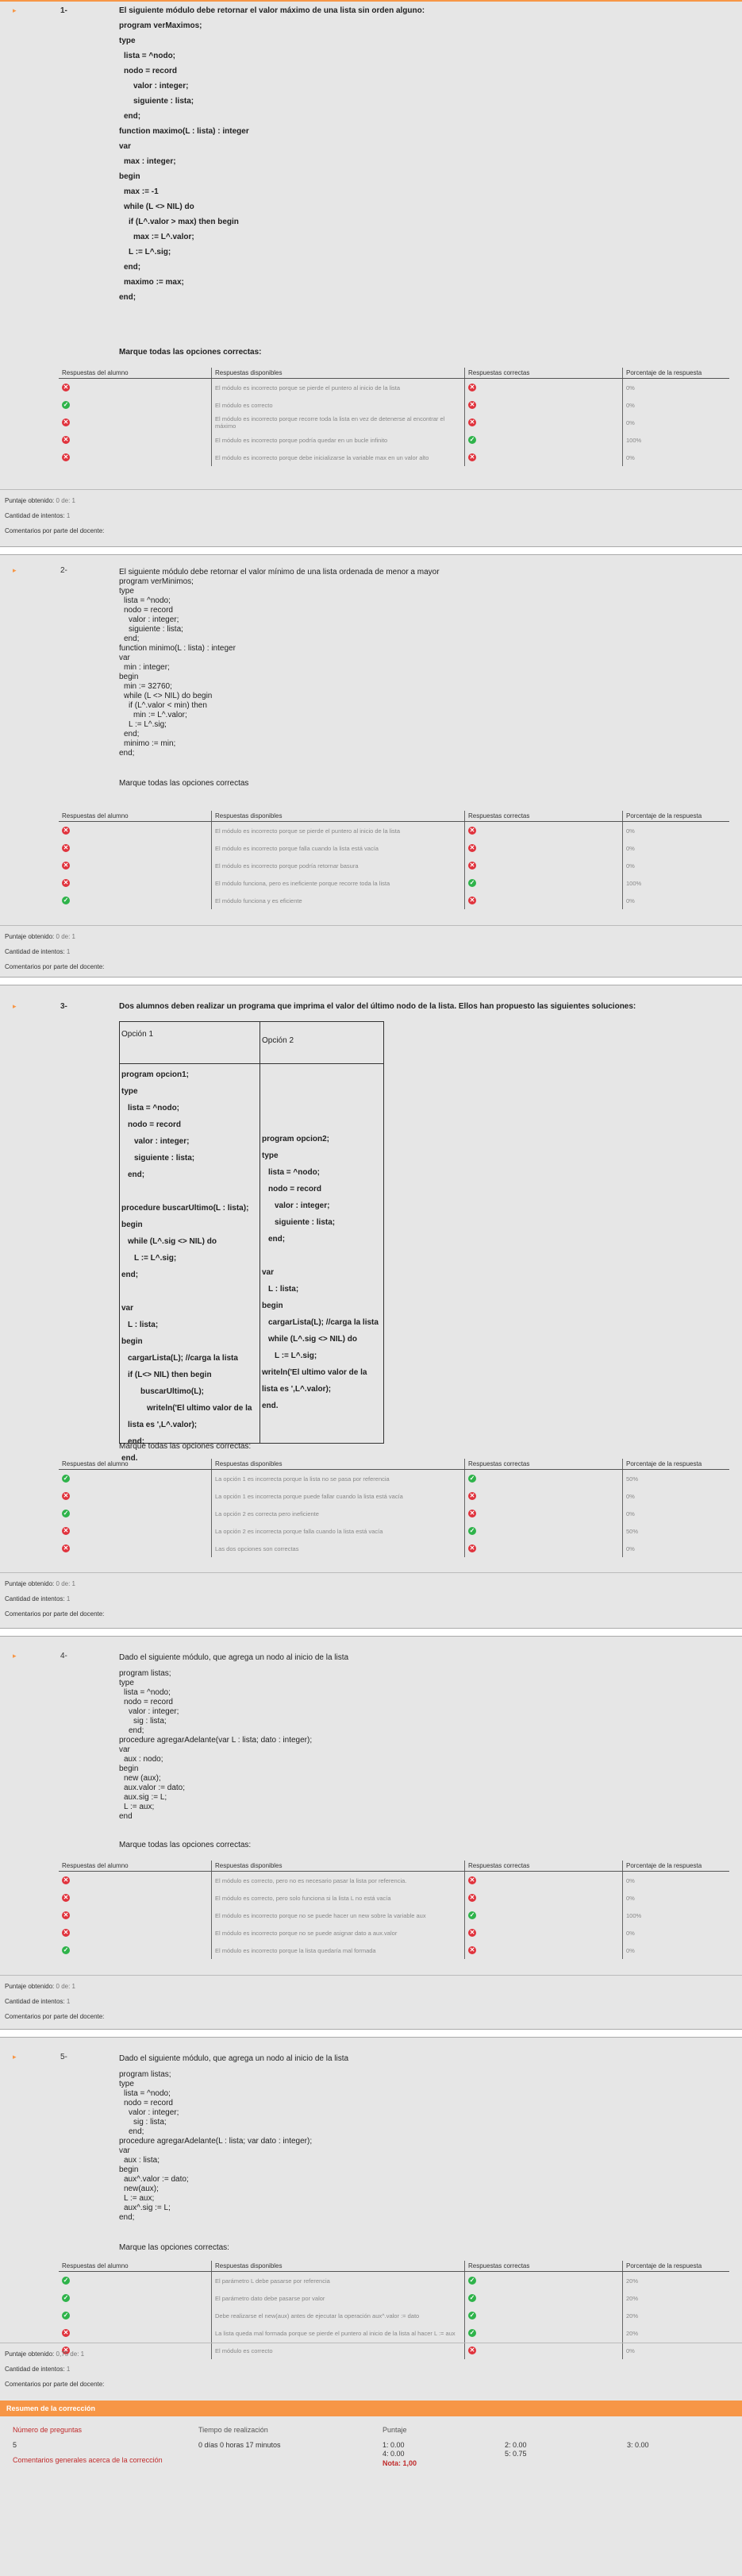 The height and width of the screenshot is (2576, 742). Describe the element at coordinates (159, 206) in the screenshot. I see `code-line: while (L <> NIL) do` at that location.